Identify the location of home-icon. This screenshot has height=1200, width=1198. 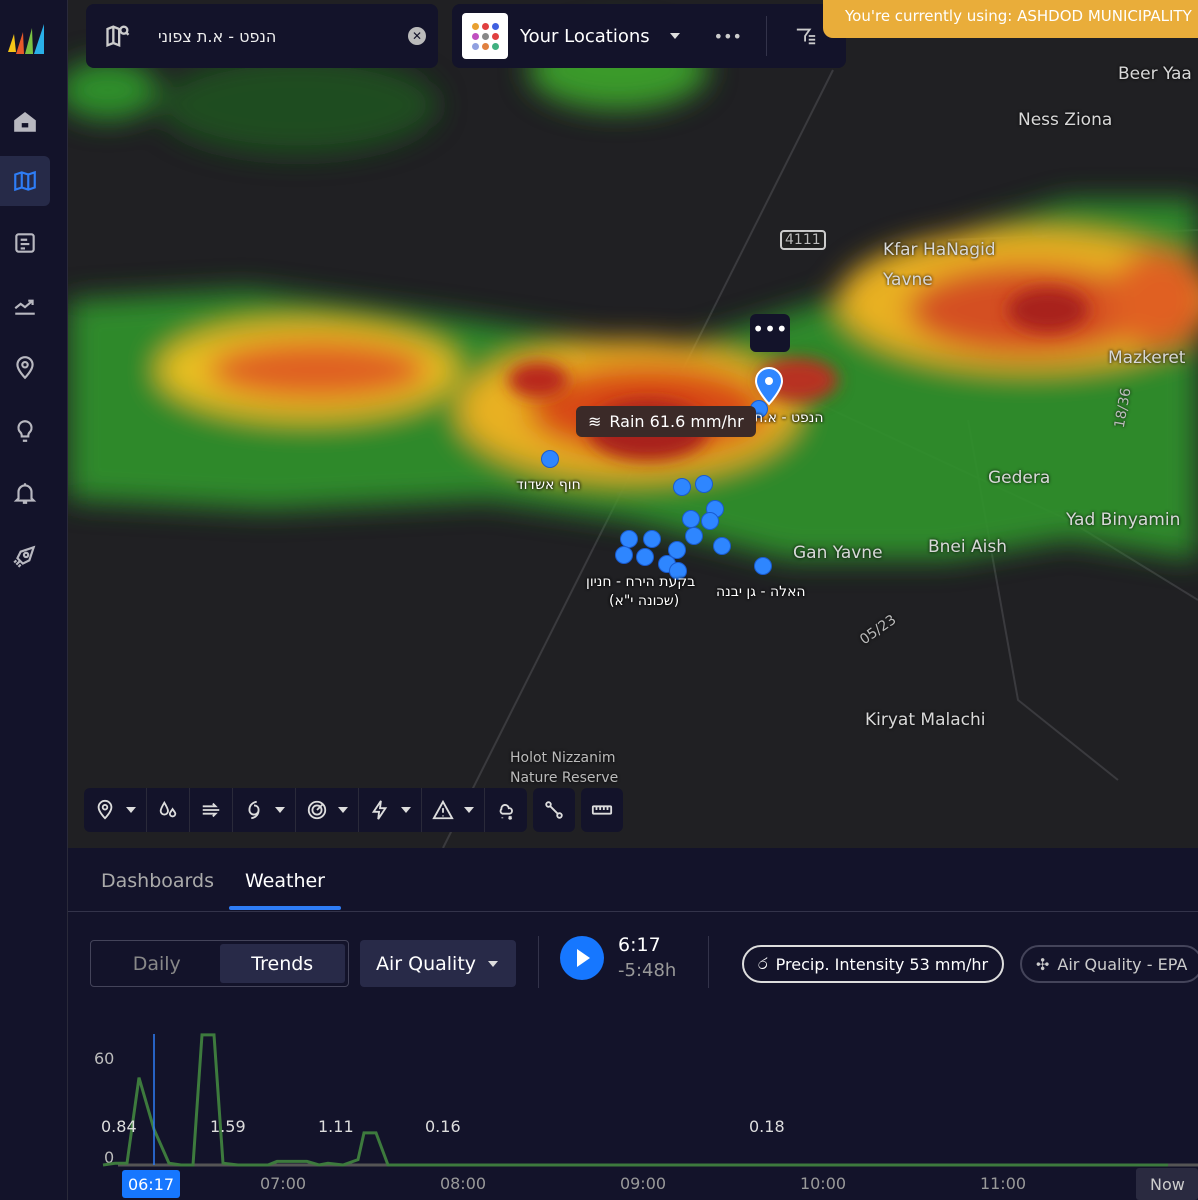
(25, 121).